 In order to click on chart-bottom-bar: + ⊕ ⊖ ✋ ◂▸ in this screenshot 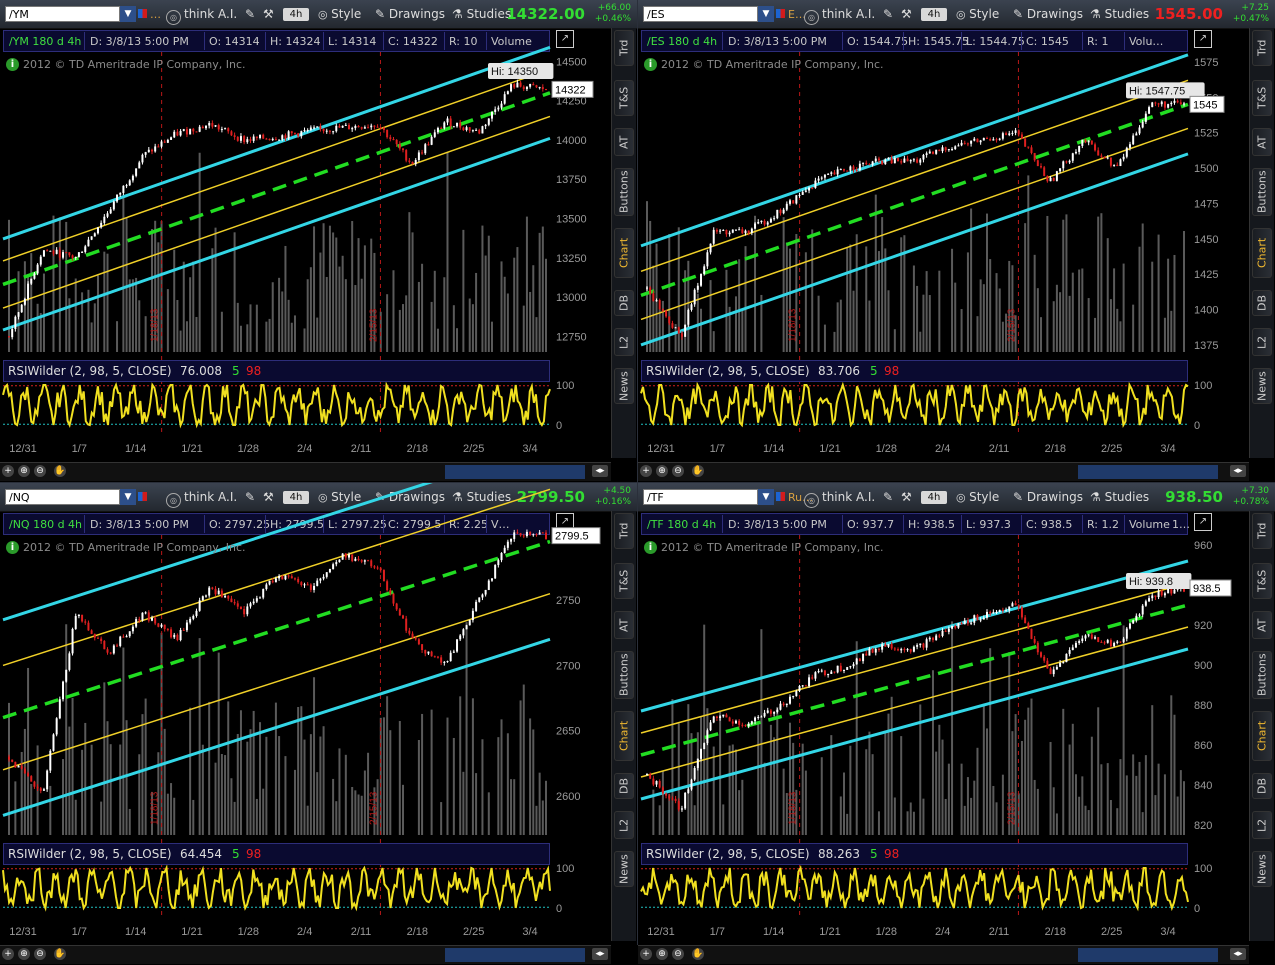, I will do `click(943, 471)`.